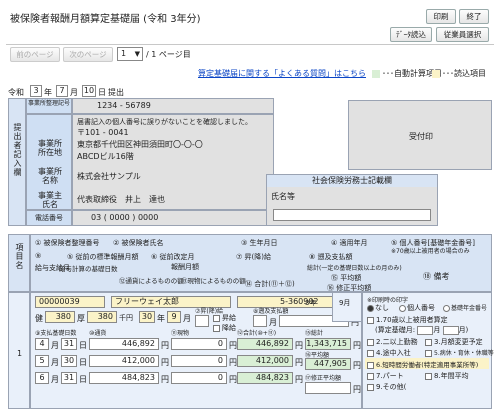  I want to click on remark-item-6: 6.短時間労働者(特定適用事業所等), so click(422, 364).